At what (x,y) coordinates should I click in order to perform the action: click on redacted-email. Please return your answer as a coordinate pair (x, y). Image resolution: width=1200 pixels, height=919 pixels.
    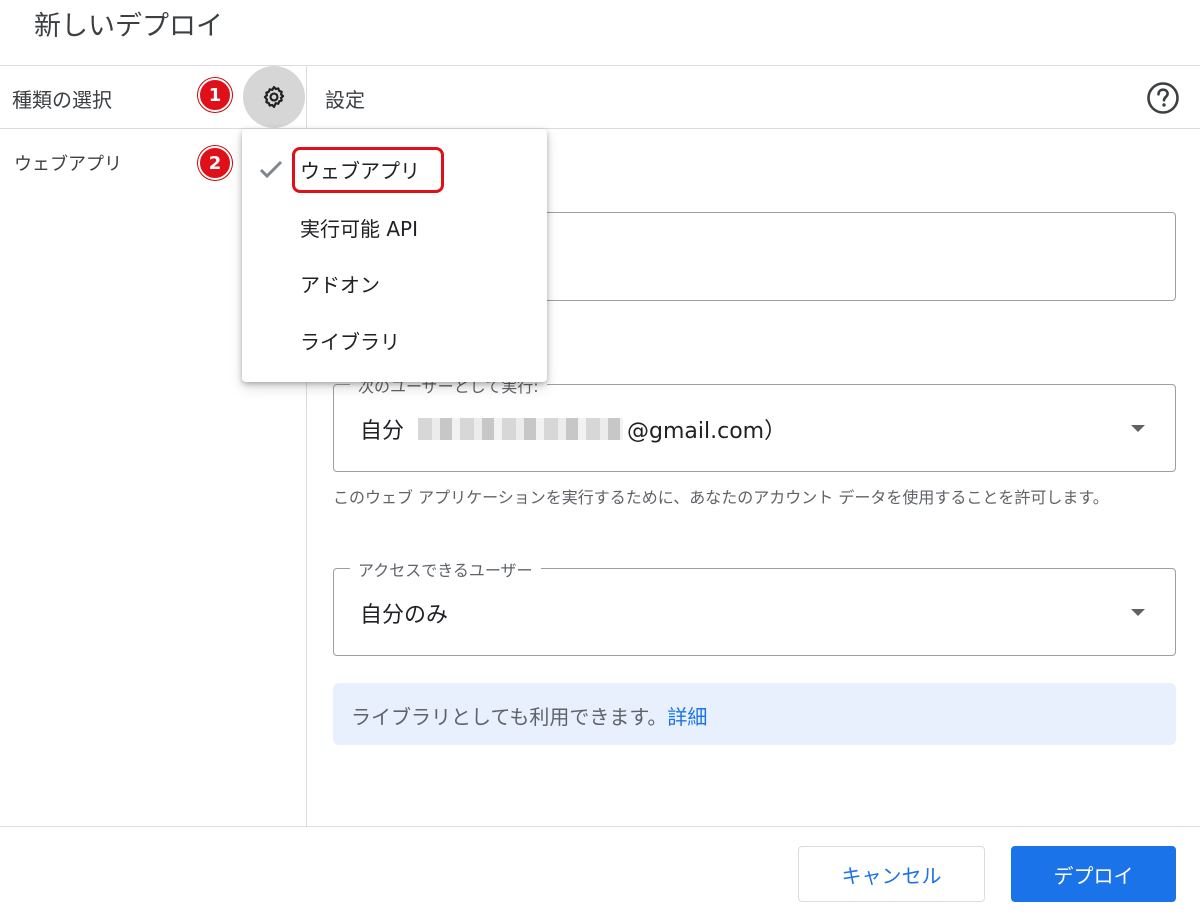
    Looking at the image, I should click on (521, 429).